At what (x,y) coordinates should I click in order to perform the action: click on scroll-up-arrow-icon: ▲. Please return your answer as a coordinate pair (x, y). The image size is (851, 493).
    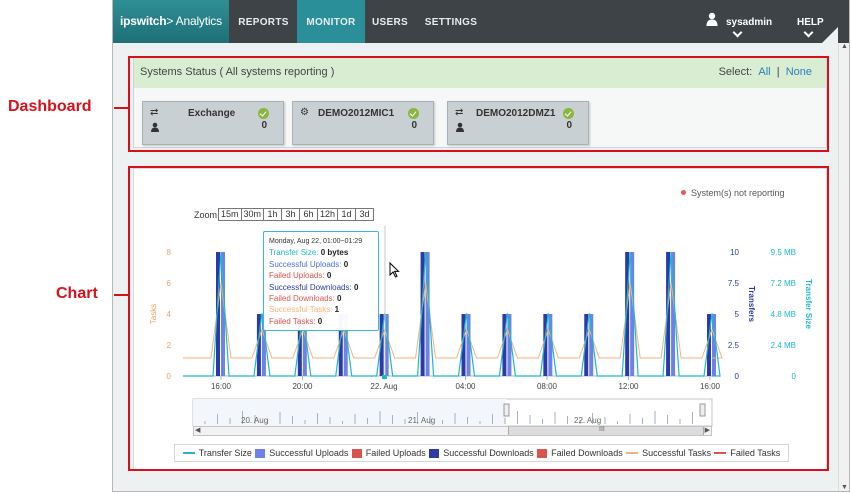
    Looking at the image, I should click on (844, 46).